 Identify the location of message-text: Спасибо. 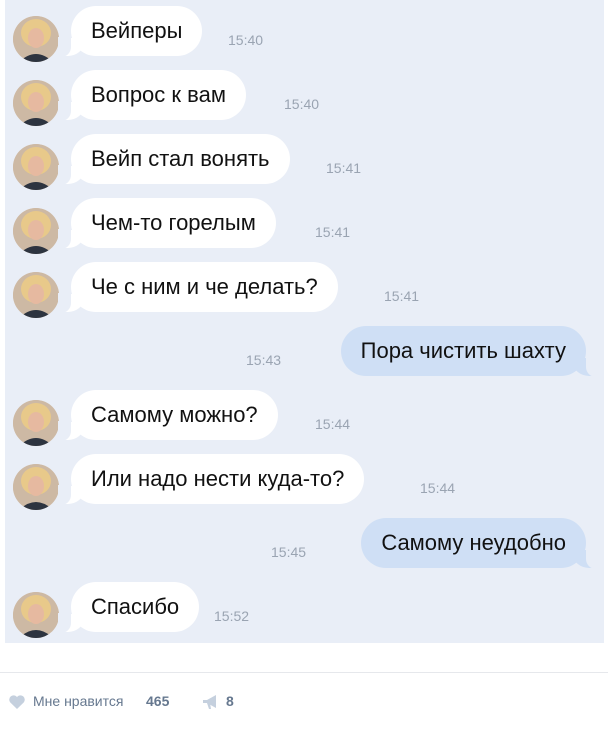
(135, 606).